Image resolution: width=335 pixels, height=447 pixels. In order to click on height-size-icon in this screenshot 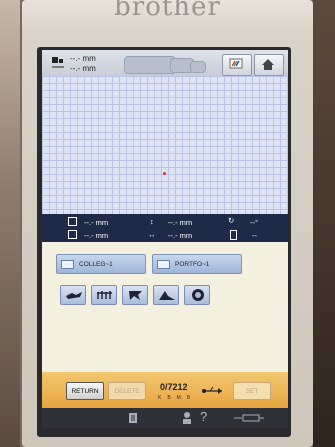, I will do `click(72, 221)`.